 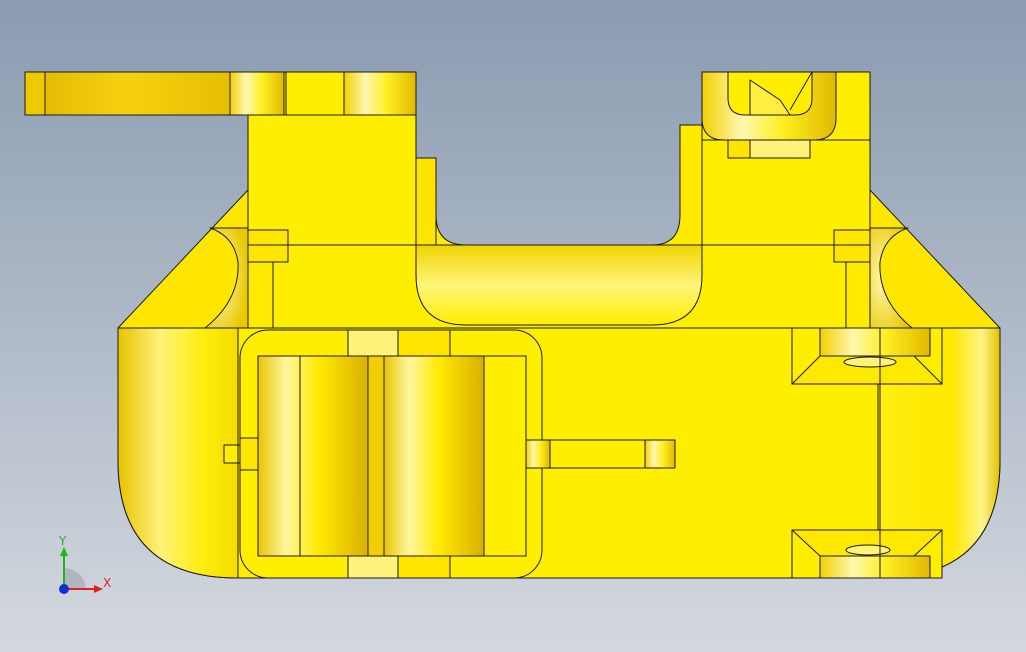 What do you see at coordinates (62, 541) in the screenshot?
I see `y-axis-label: Y` at bounding box center [62, 541].